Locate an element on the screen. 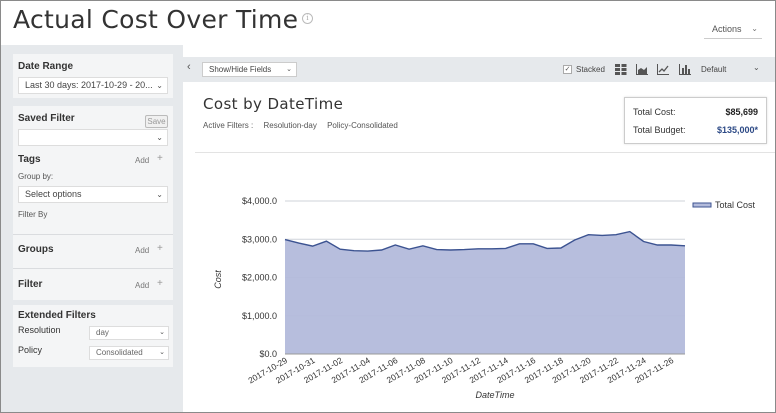 The height and width of the screenshot is (413, 776). bar-chart-icon is located at coordinates (685, 69).